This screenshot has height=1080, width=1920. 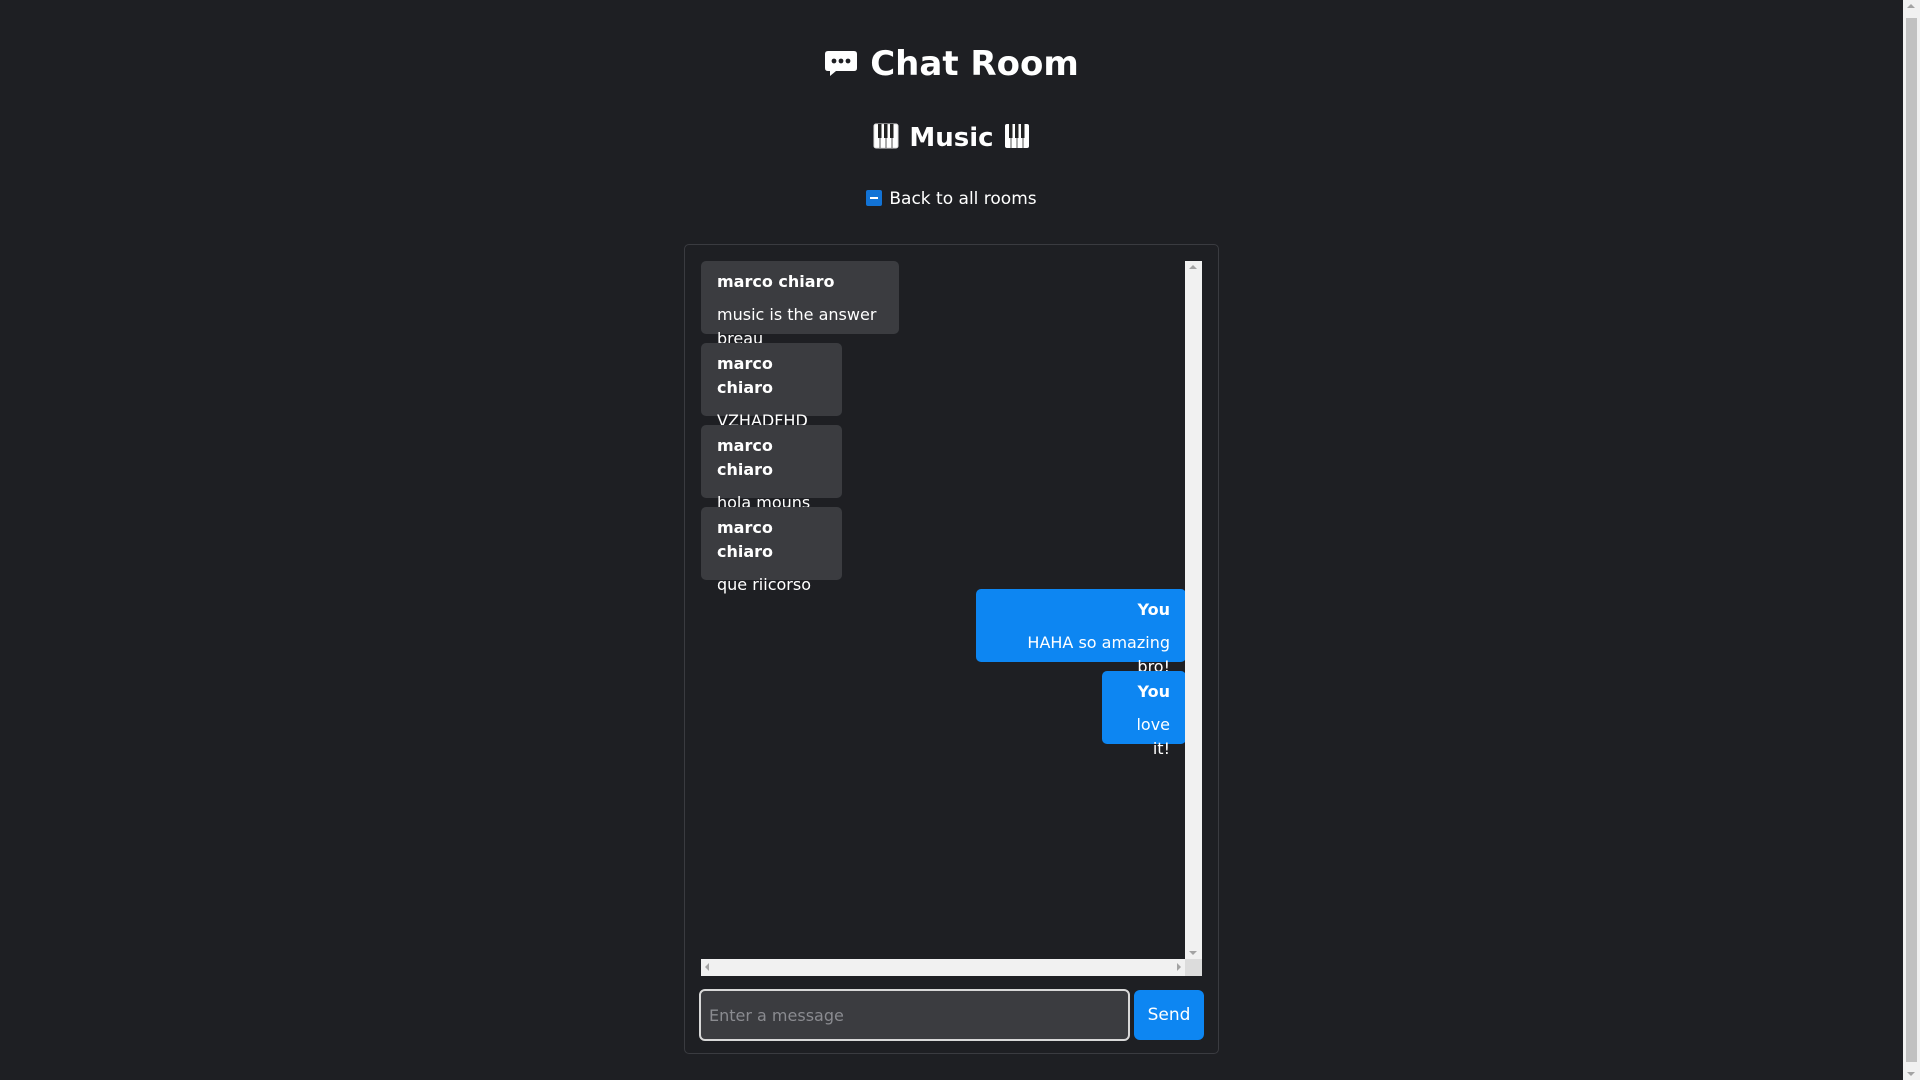 What do you see at coordinates (1911, 6) in the screenshot?
I see `page-scroll-up-arrow-icon` at bounding box center [1911, 6].